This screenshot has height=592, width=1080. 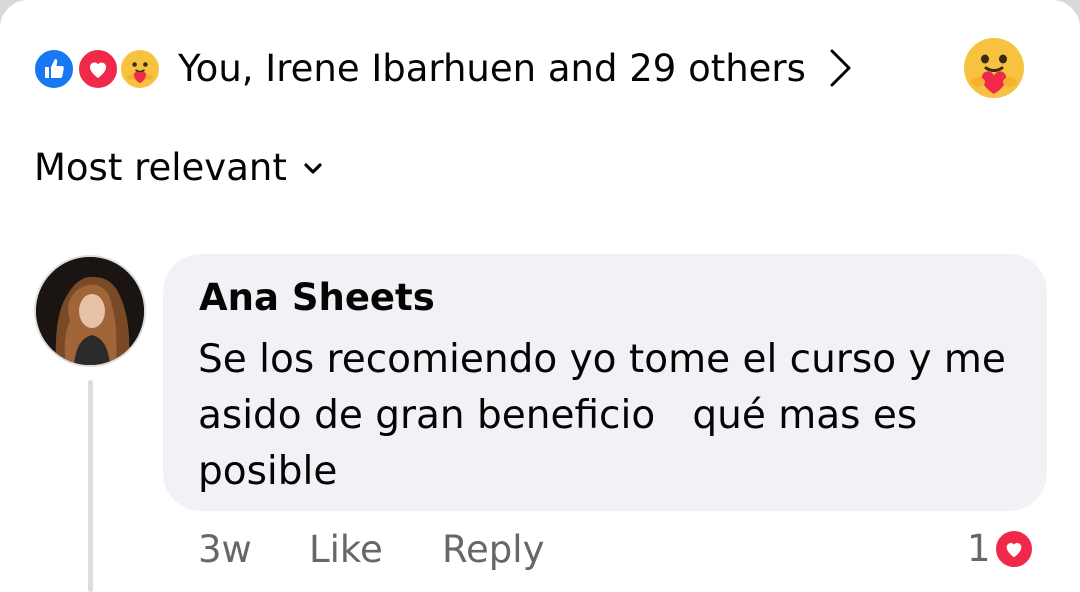 What do you see at coordinates (994, 68) in the screenshot?
I see `my-reaction-care-icon` at bounding box center [994, 68].